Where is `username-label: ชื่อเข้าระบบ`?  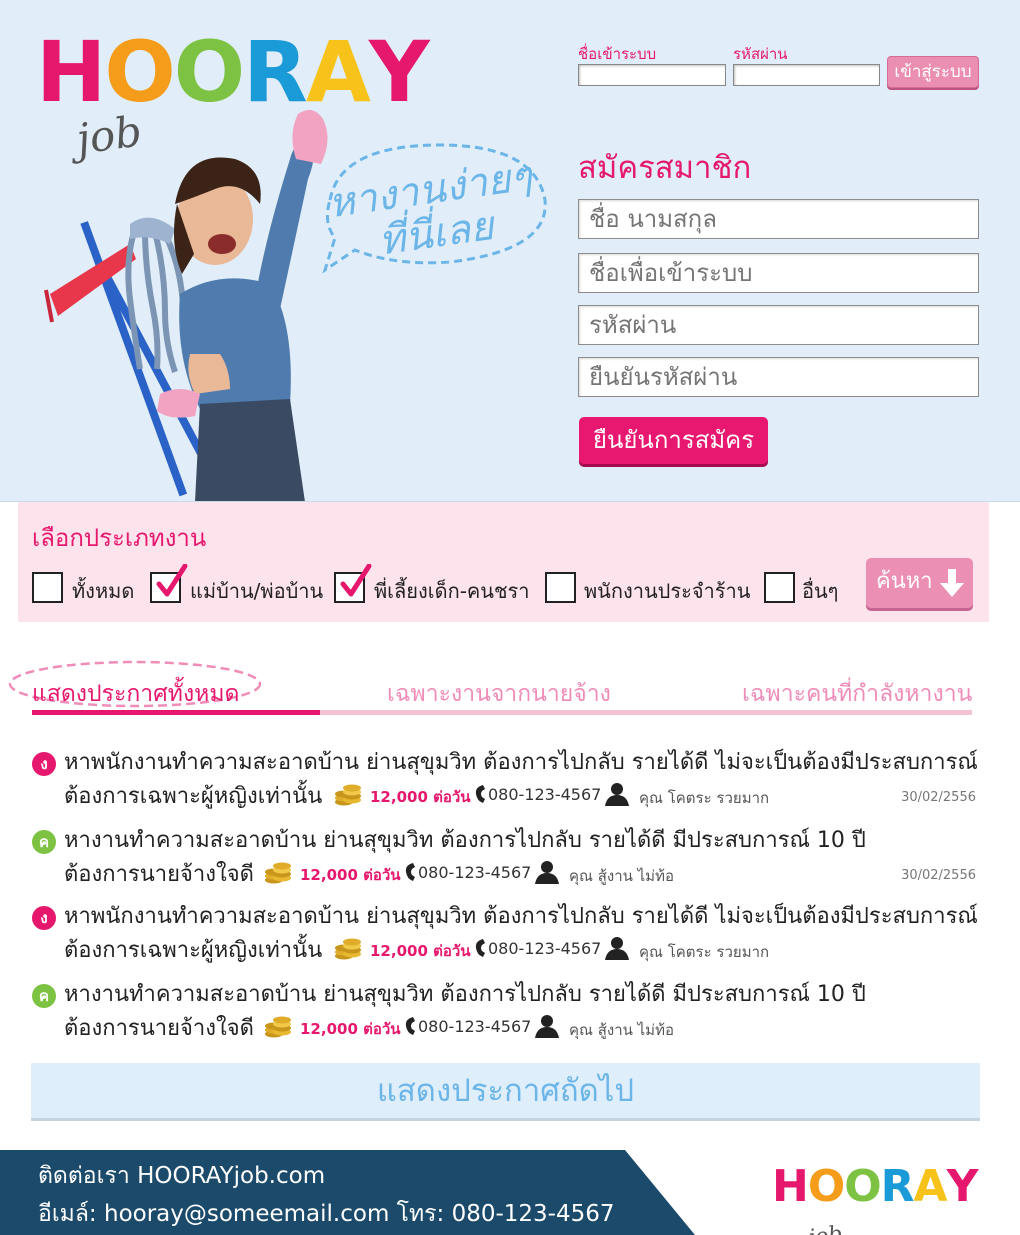 username-label: ชื่อเข้าระบบ is located at coordinates (617, 54).